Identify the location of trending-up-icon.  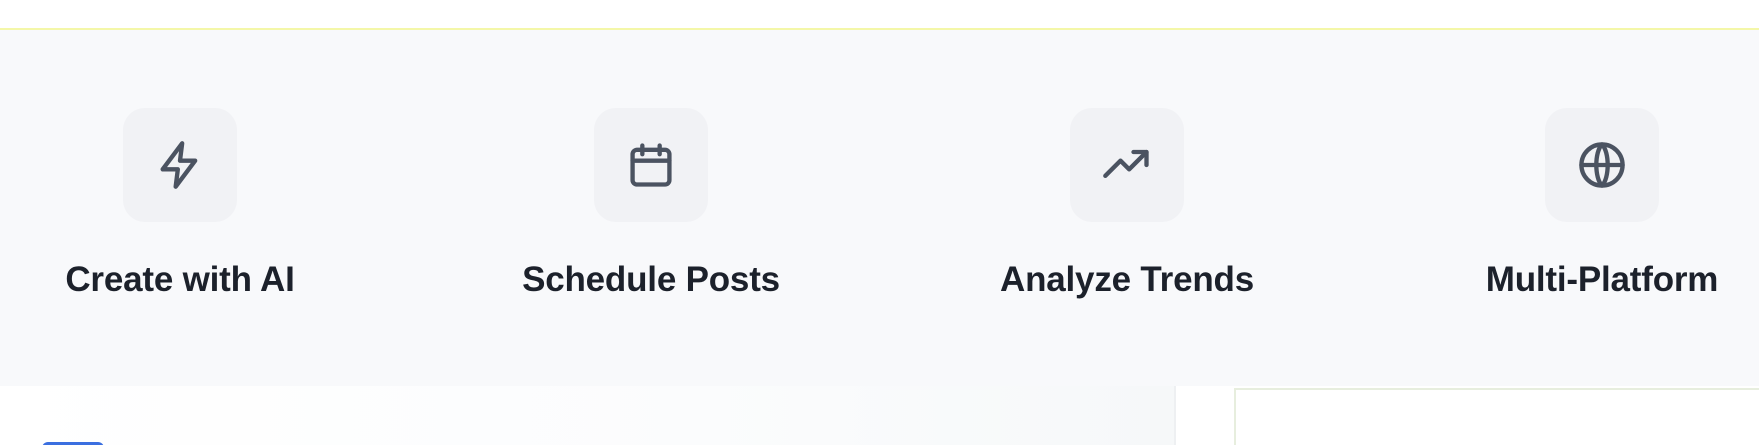
(1126, 163).